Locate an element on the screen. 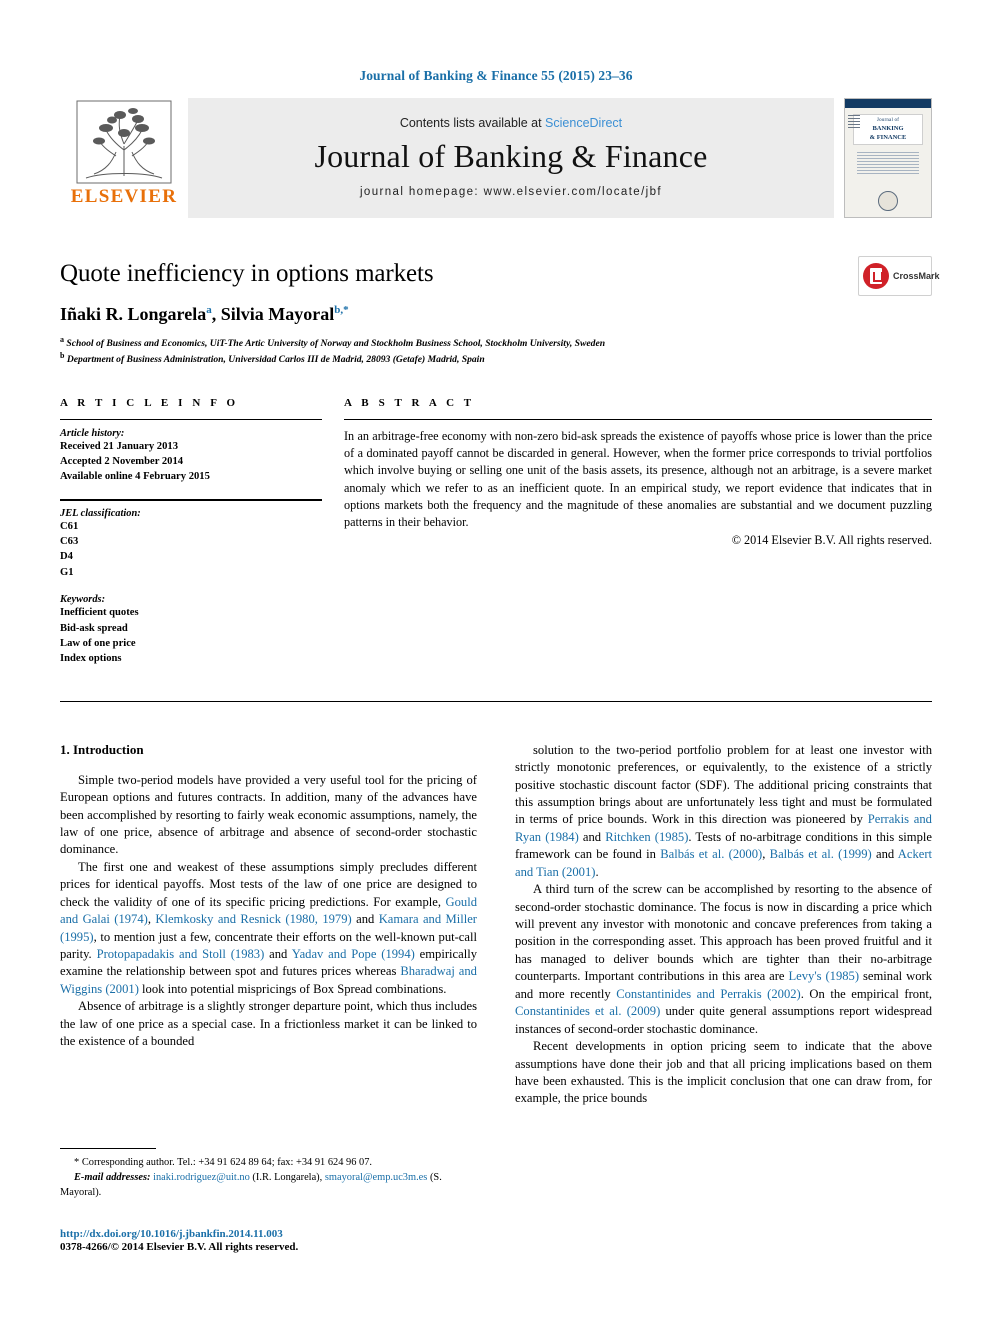 The image size is (992, 1323). citation-link: Protopapadakis and Stoll (1983) is located at coordinates (181, 954).